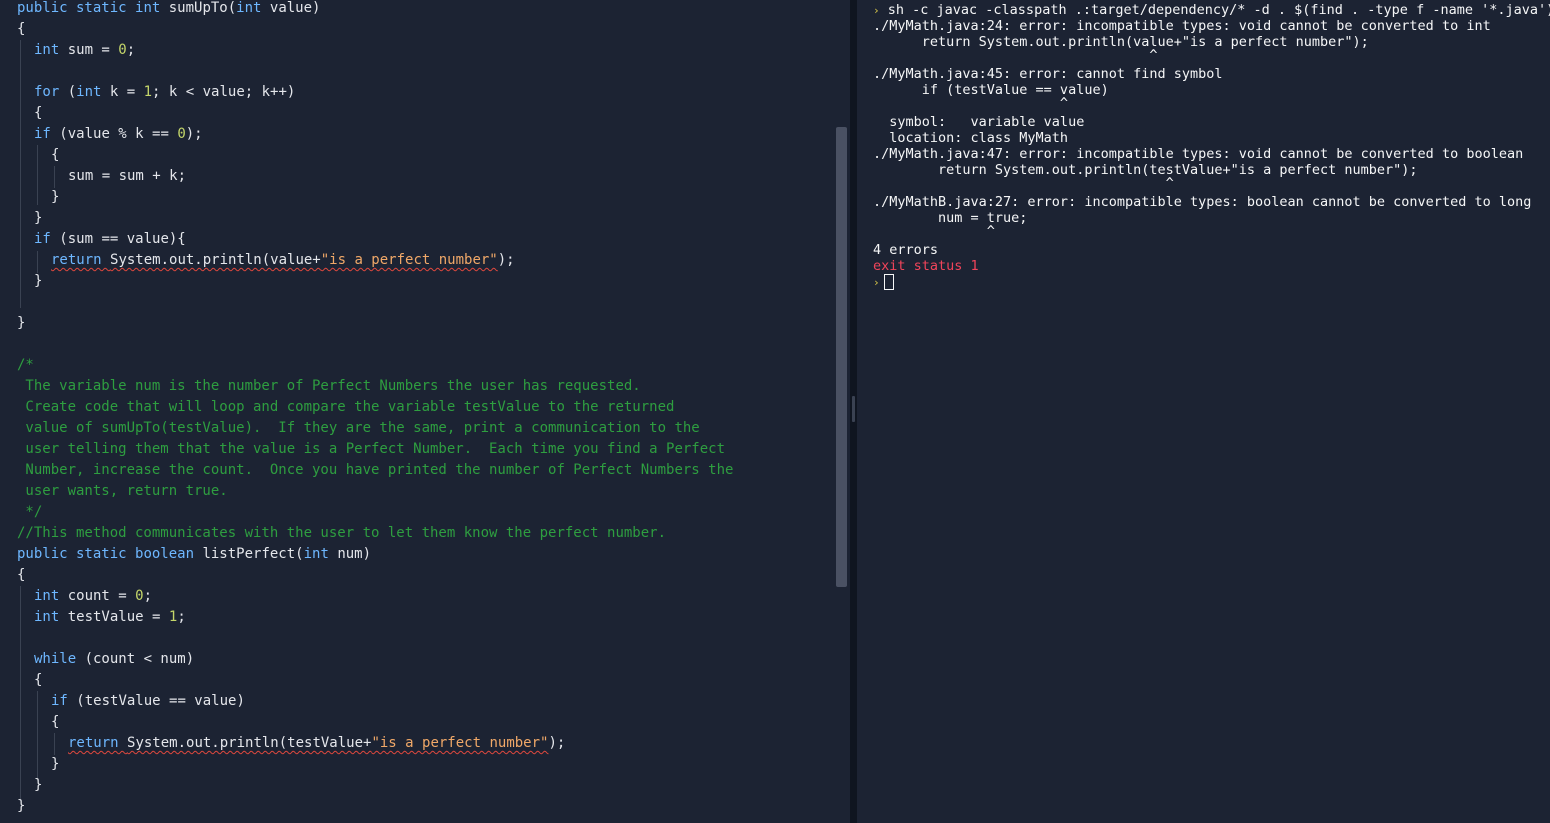 This screenshot has width=1550, height=823. What do you see at coordinates (118, 617) in the screenshot?
I see `code-text: testValue =` at bounding box center [118, 617].